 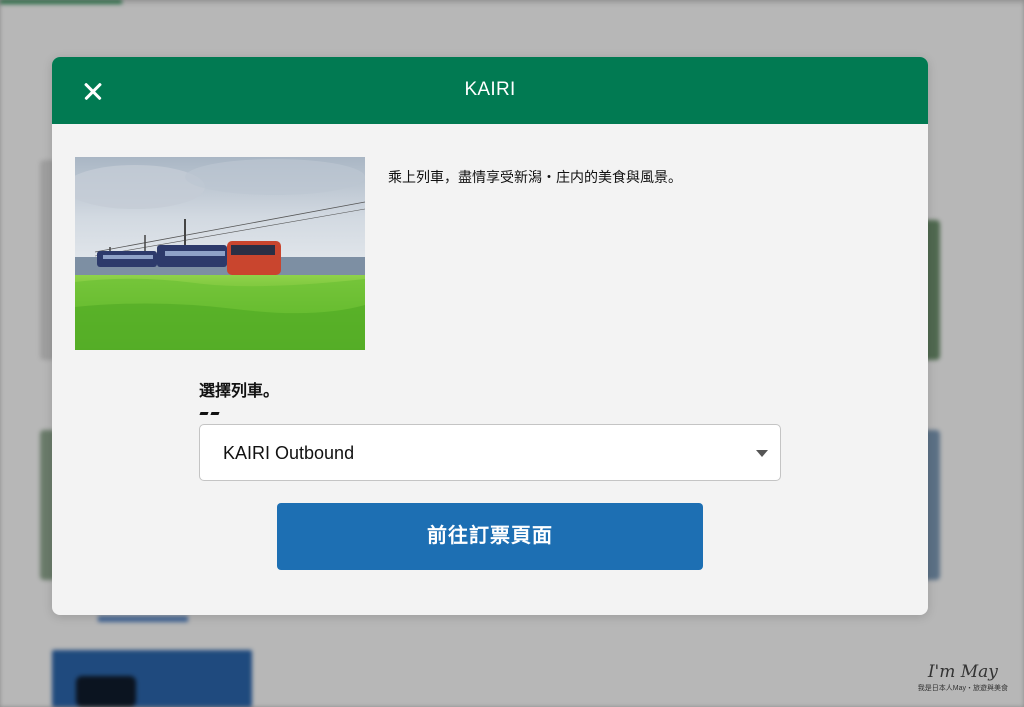 What do you see at coordinates (289, 453) in the screenshot?
I see `selected-train-value: KAIRI Outbound` at bounding box center [289, 453].